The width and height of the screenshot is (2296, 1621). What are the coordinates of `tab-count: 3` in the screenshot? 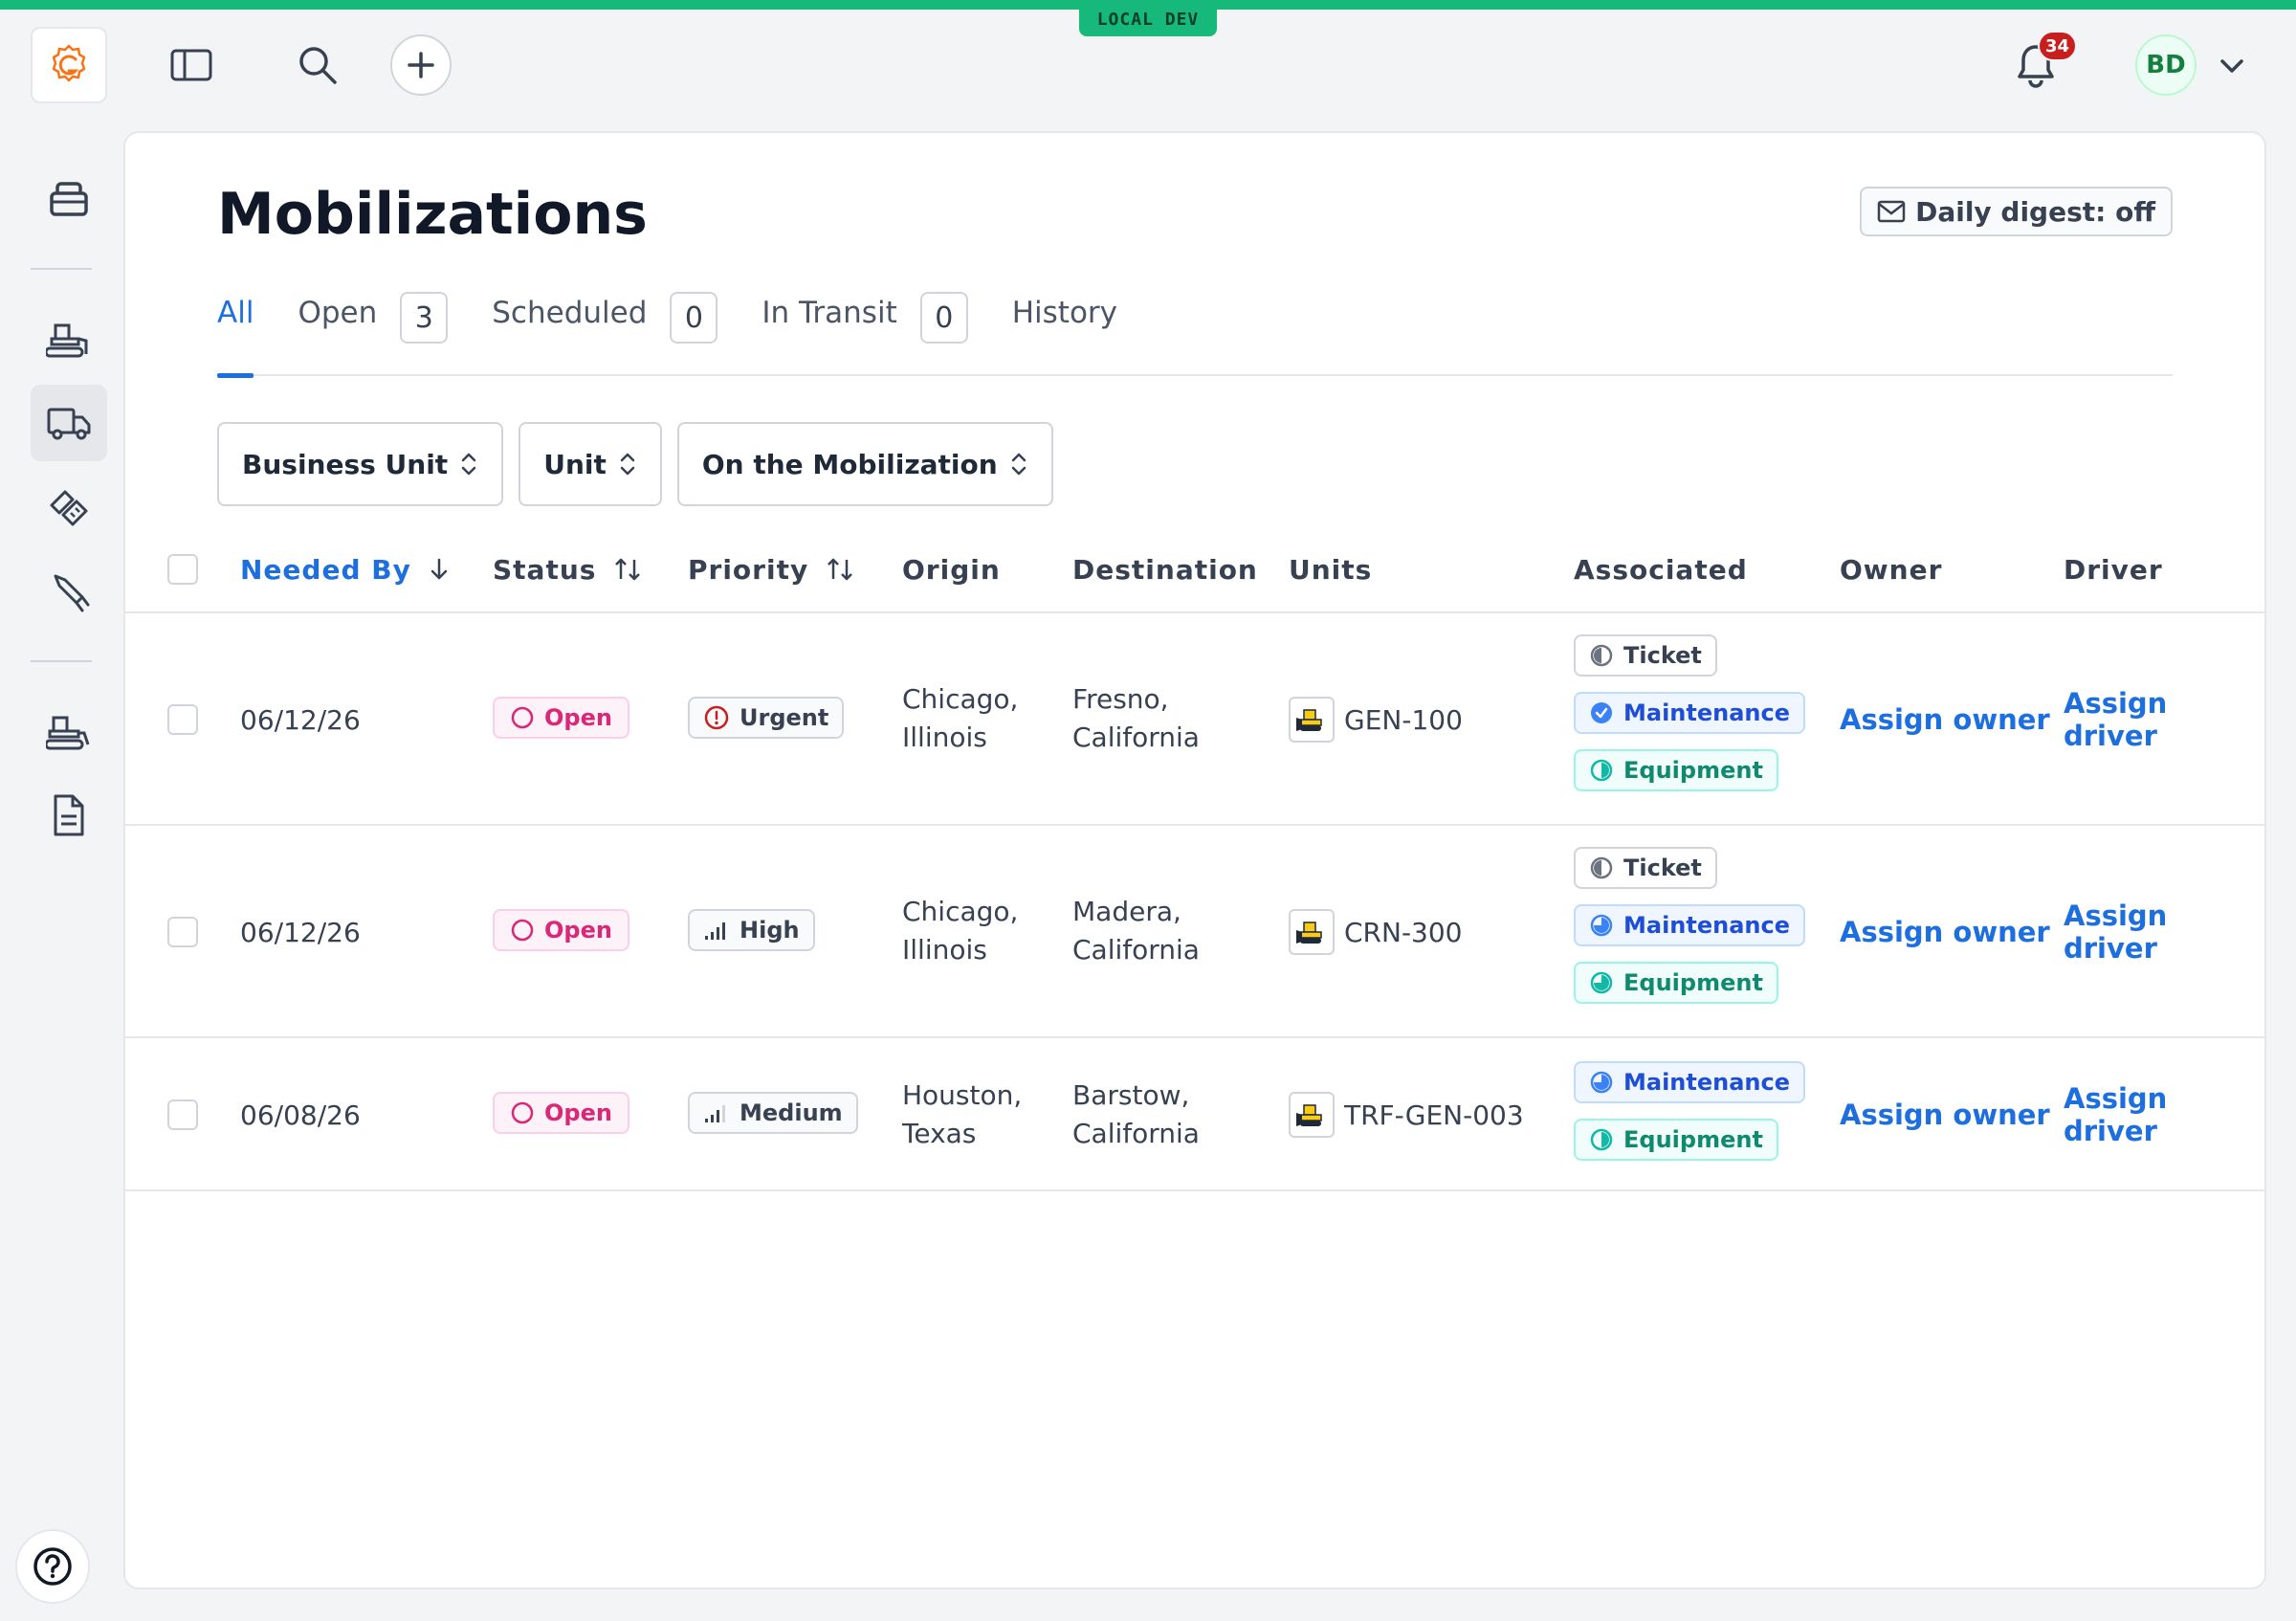 It's located at (424, 318).